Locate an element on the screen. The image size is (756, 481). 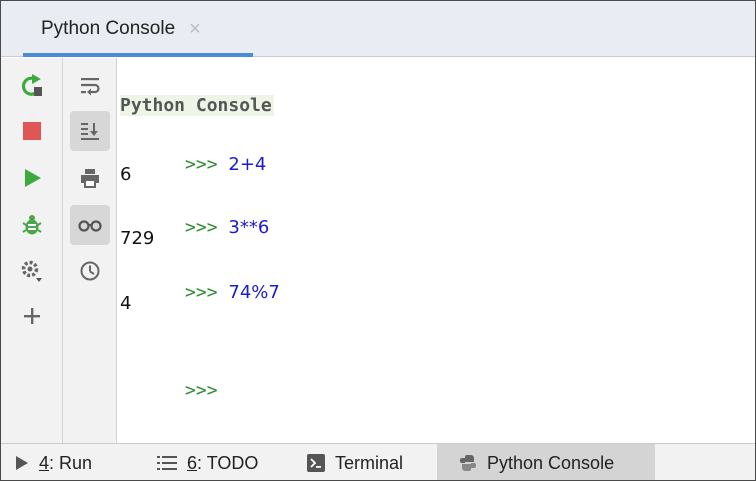
print-icon is located at coordinates (90, 178).